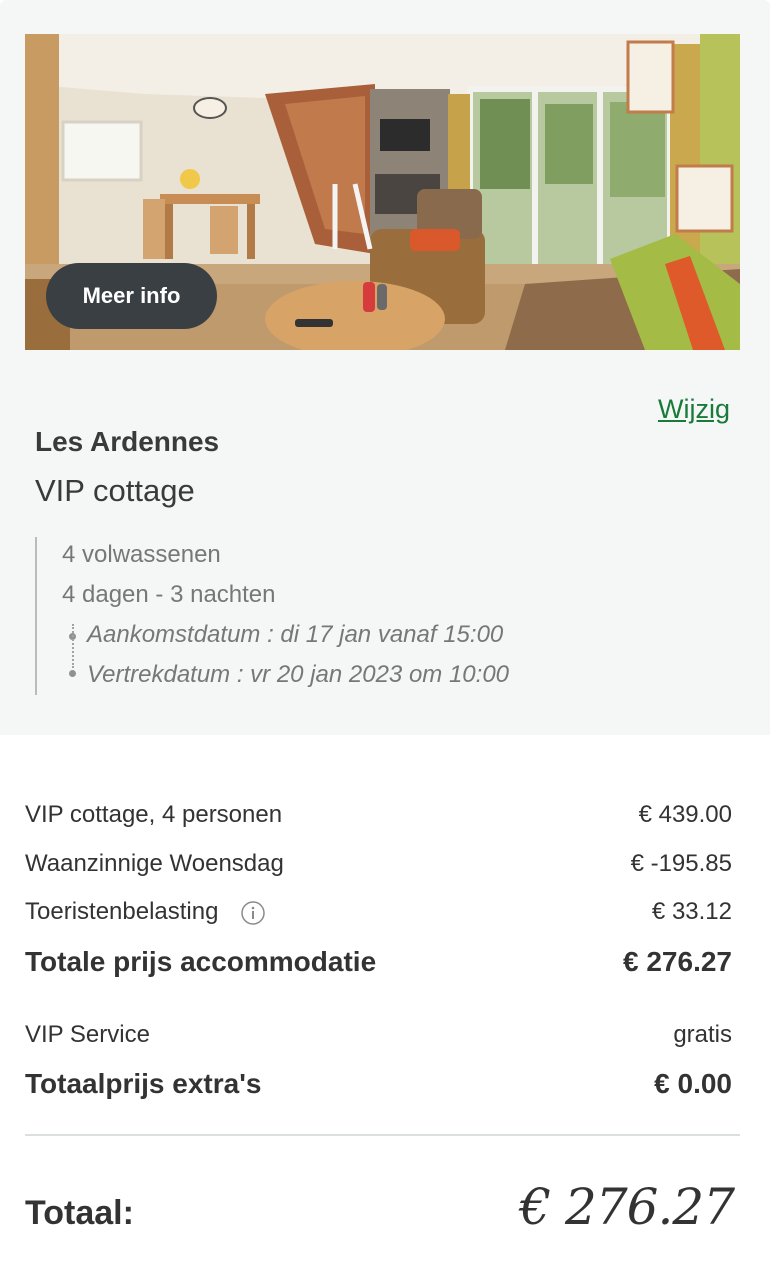 Image resolution: width=770 pixels, height=1286 pixels. I want to click on meer-info-button: Meer info, so click(131, 296).